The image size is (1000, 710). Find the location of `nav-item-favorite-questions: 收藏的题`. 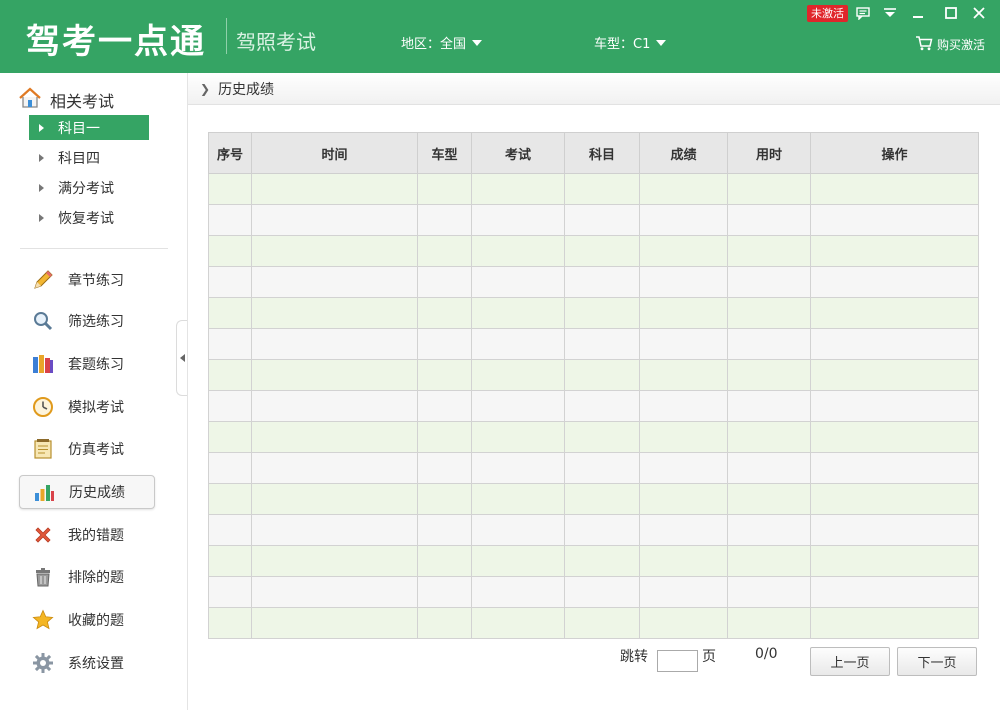

nav-item-favorite-questions: 收藏的题 is located at coordinates (87, 620).